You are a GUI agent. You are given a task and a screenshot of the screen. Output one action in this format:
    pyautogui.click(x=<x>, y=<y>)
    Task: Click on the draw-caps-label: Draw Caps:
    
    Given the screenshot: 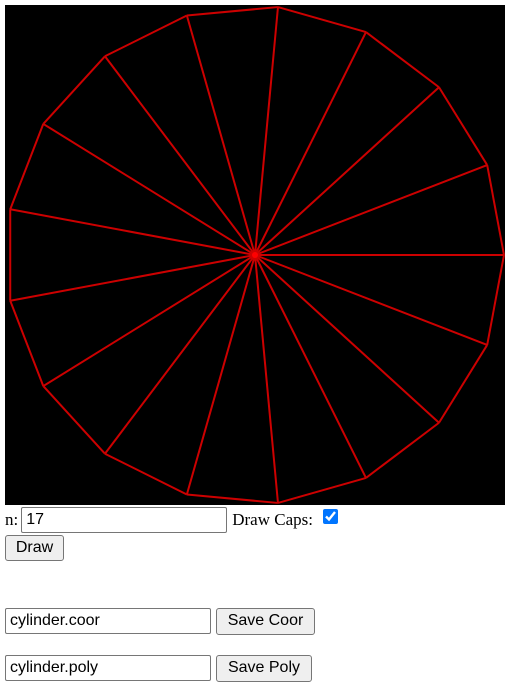 What is the action you would take?
    pyautogui.click(x=272, y=519)
    